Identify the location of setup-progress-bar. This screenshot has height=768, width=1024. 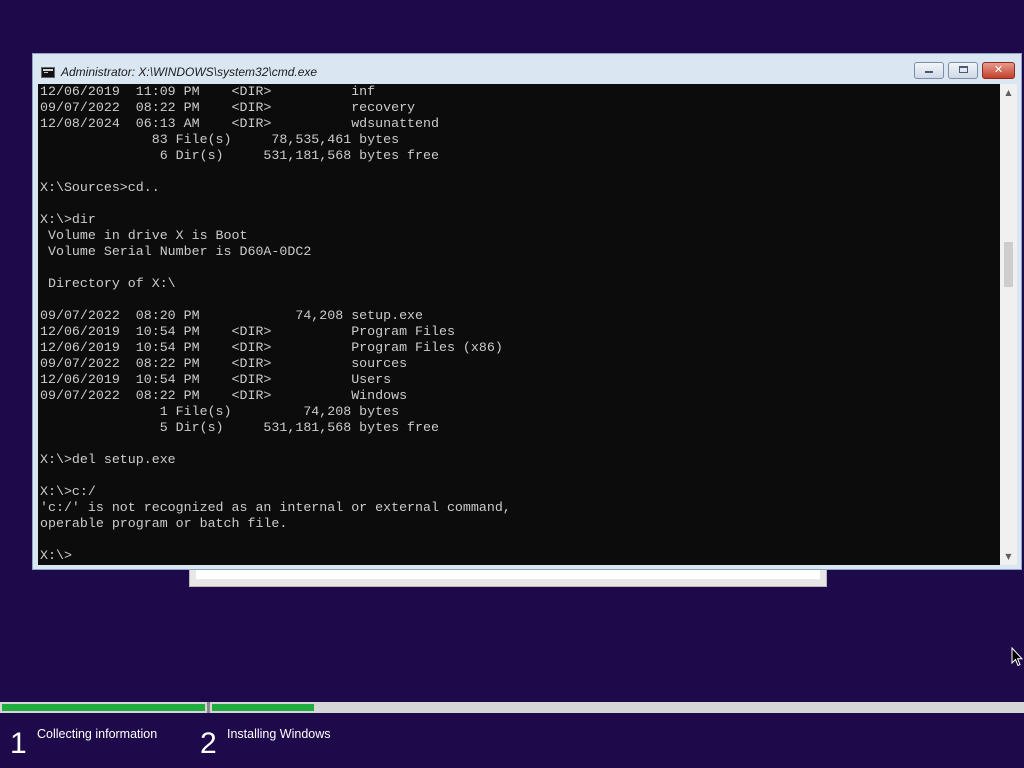
(512, 707).